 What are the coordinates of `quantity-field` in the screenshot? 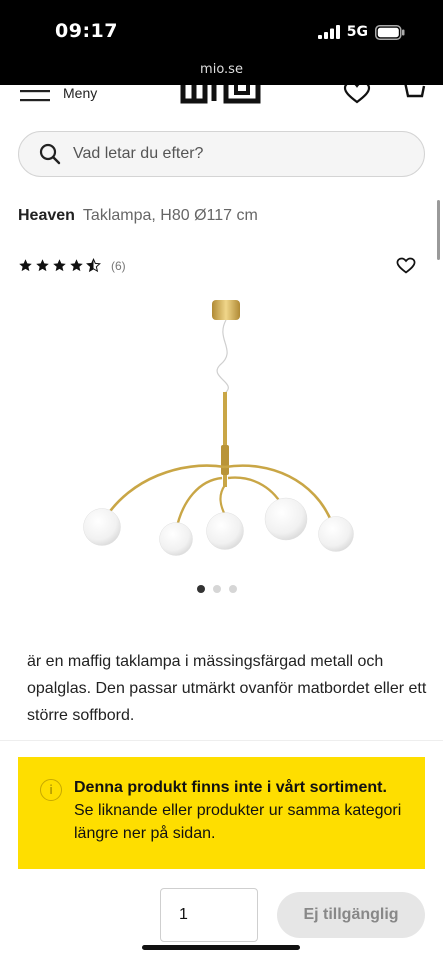 It's located at (209, 915).